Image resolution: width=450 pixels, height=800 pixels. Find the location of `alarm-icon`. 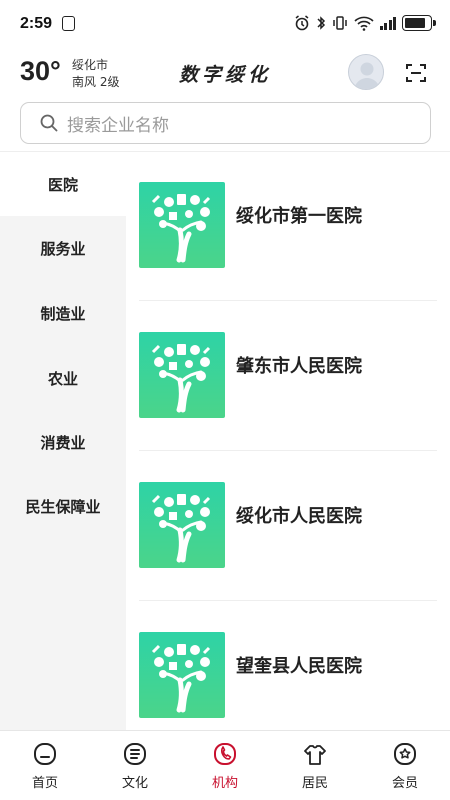

alarm-icon is located at coordinates (301, 23).